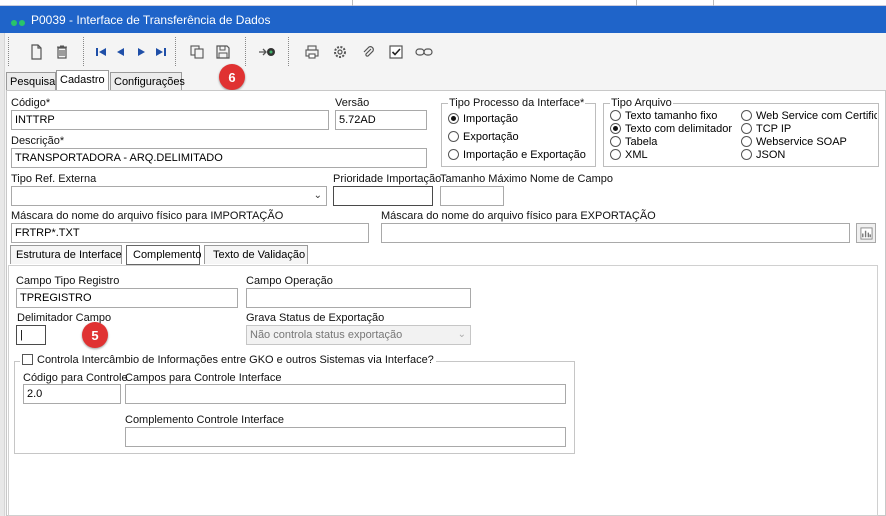 The width and height of the screenshot is (886, 516). What do you see at coordinates (483, 119) in the screenshot?
I see `radio-importacao: Importação` at bounding box center [483, 119].